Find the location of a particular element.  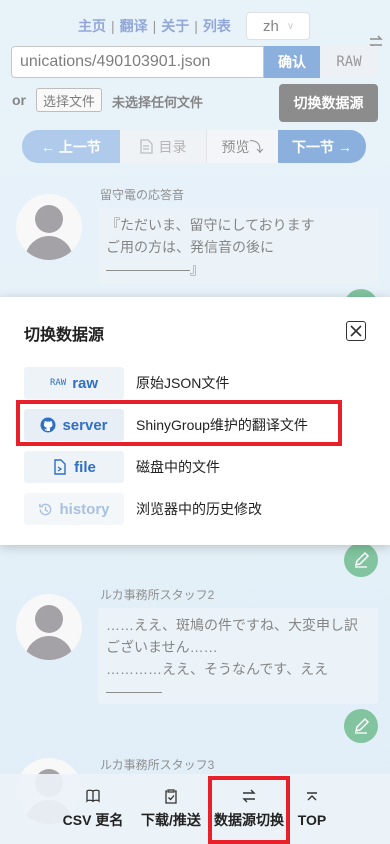

raw-source-button: RAW raw is located at coordinates (74, 383).